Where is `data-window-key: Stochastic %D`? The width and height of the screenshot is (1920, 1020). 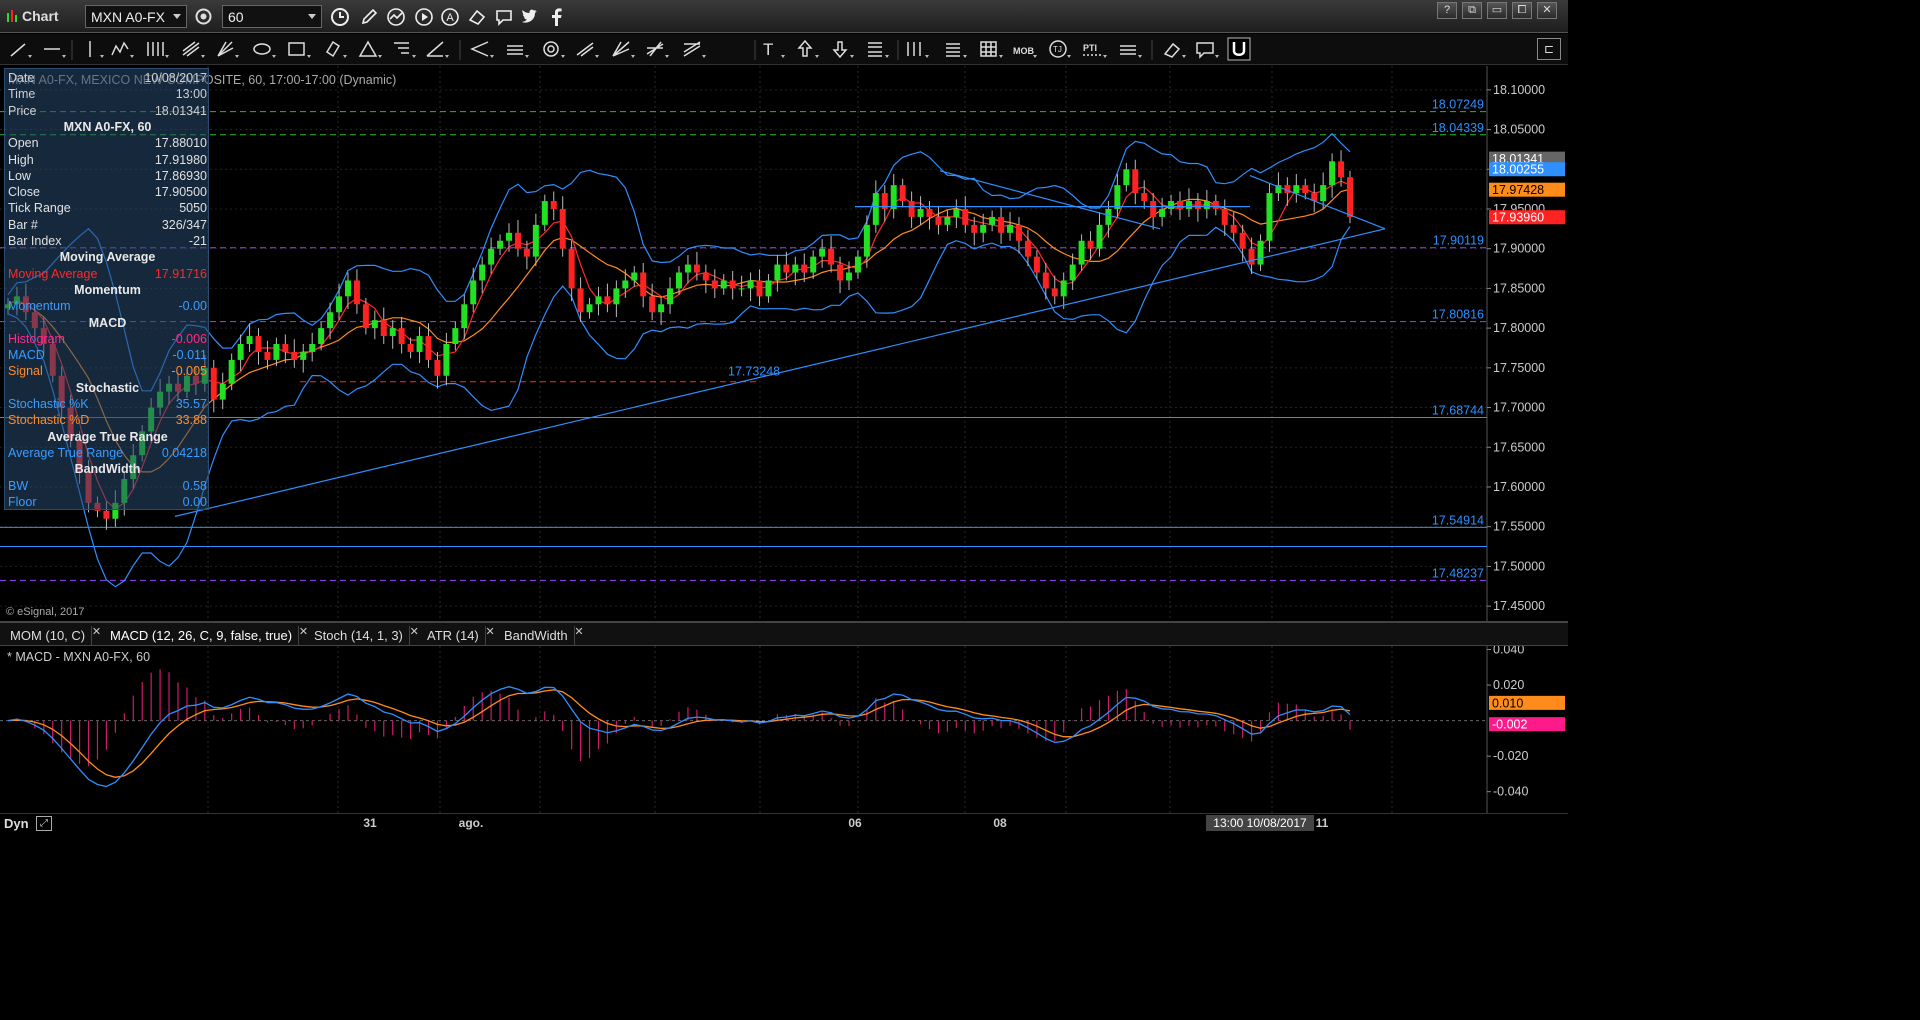
data-window-key: Stochastic %D is located at coordinates (49, 420).